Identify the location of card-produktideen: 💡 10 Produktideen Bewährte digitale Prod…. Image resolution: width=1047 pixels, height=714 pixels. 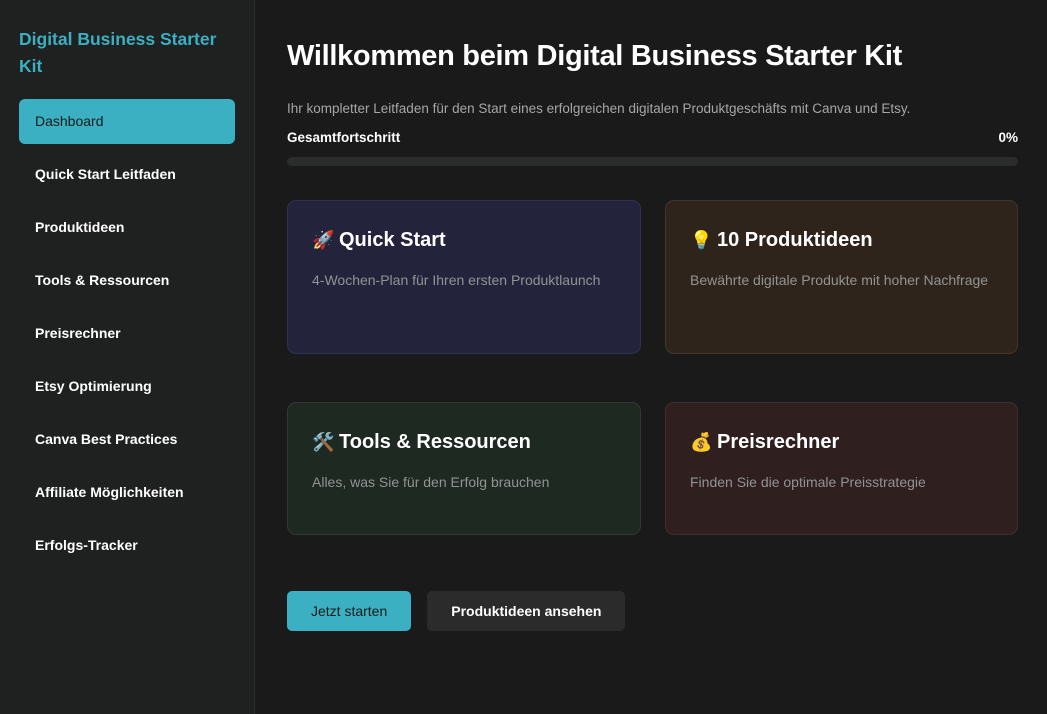
(841, 277).